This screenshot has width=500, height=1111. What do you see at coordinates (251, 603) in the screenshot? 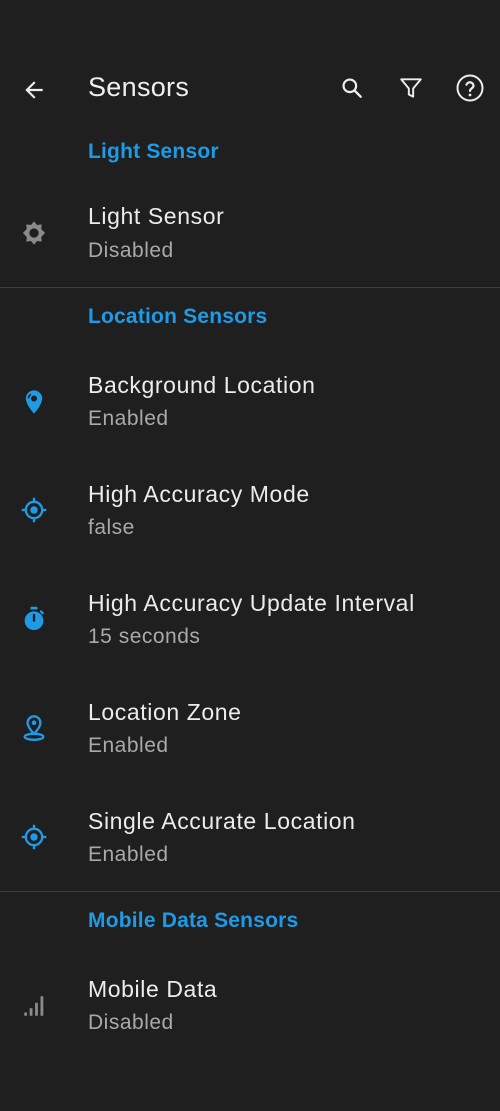
I see `sensor-label: High Accuracy Update Interval` at bounding box center [251, 603].